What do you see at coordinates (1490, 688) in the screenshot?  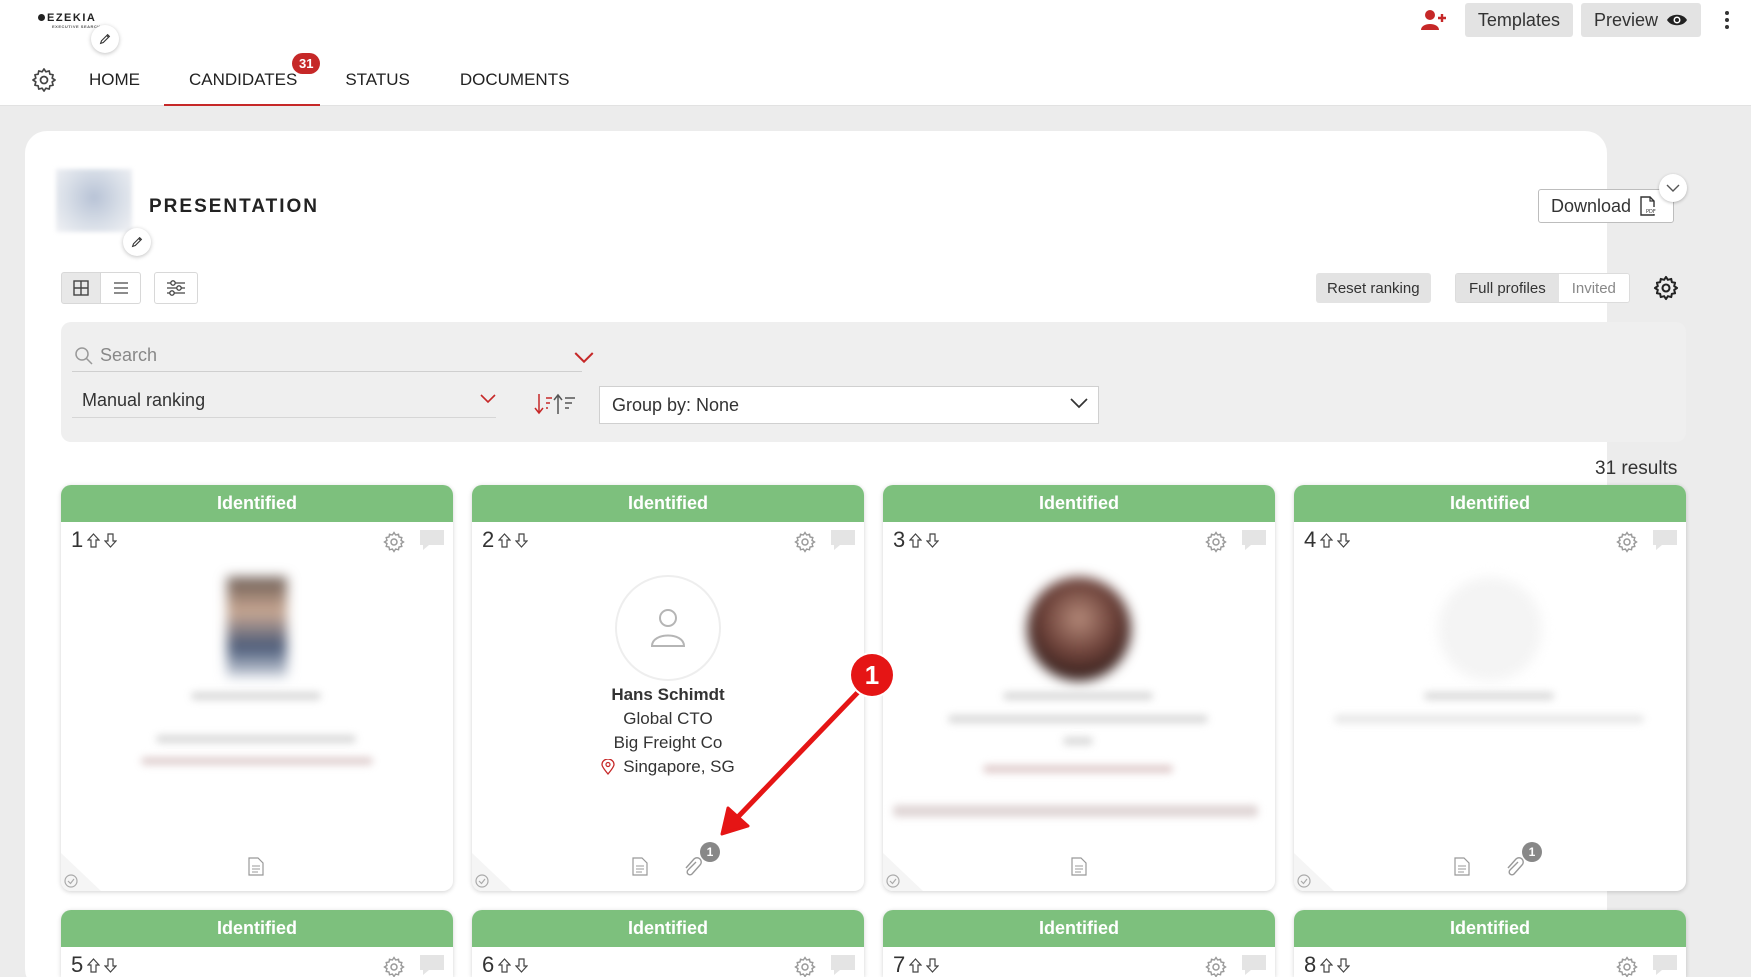 I see `candidate-card: Identified 4 1` at bounding box center [1490, 688].